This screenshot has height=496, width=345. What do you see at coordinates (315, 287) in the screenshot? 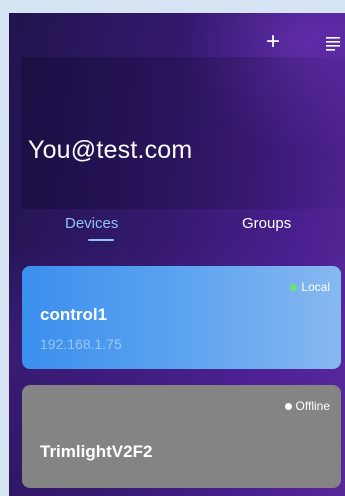
I see `status-label: Local` at bounding box center [315, 287].